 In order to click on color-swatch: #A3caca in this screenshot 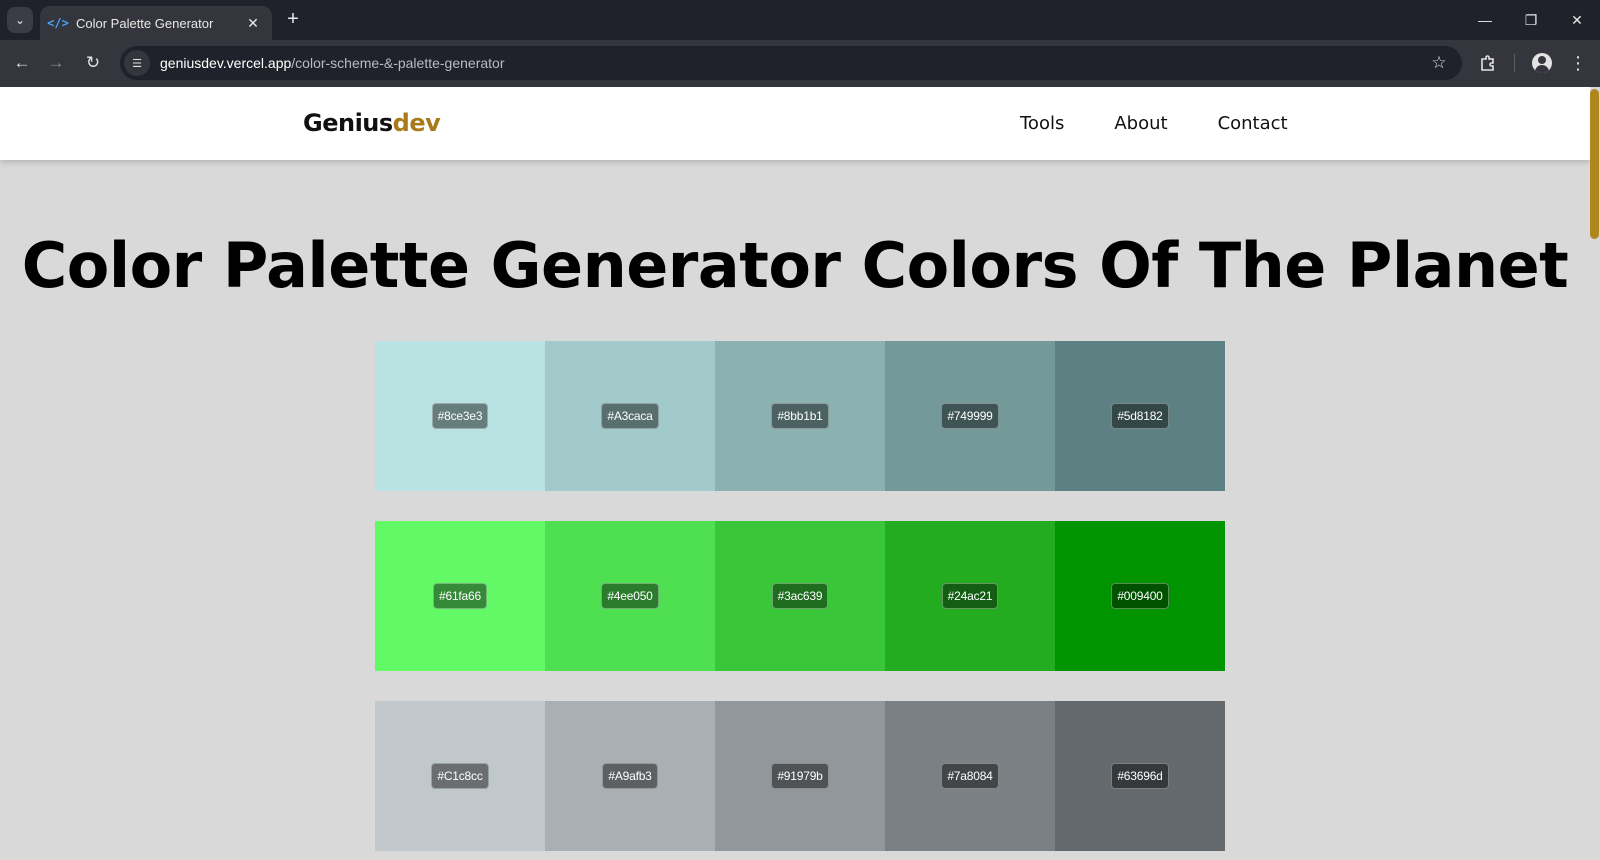, I will do `click(630, 416)`.